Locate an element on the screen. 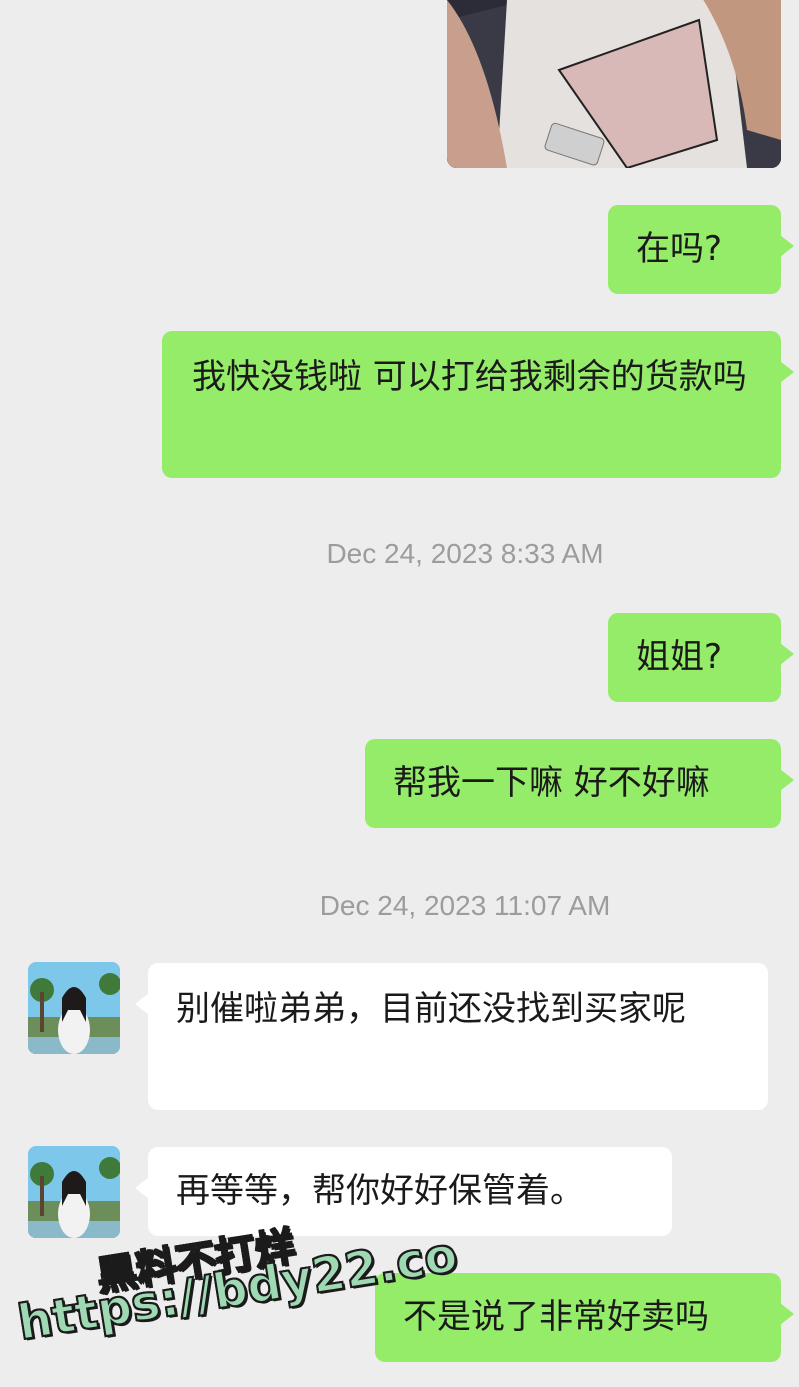  message-text: 再等等，帮你好好保管着。 is located at coordinates (380, 1191).